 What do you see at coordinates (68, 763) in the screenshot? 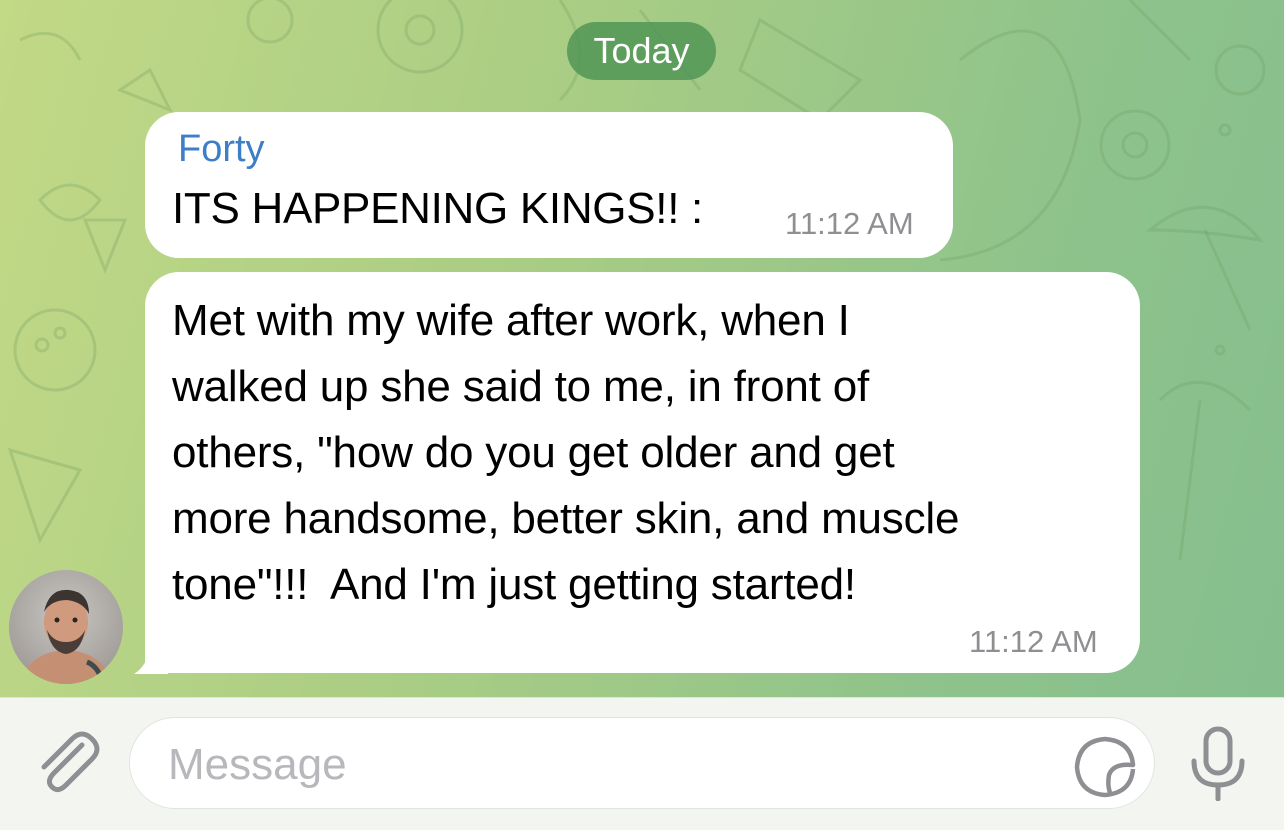
I see `paperclip-icon` at bounding box center [68, 763].